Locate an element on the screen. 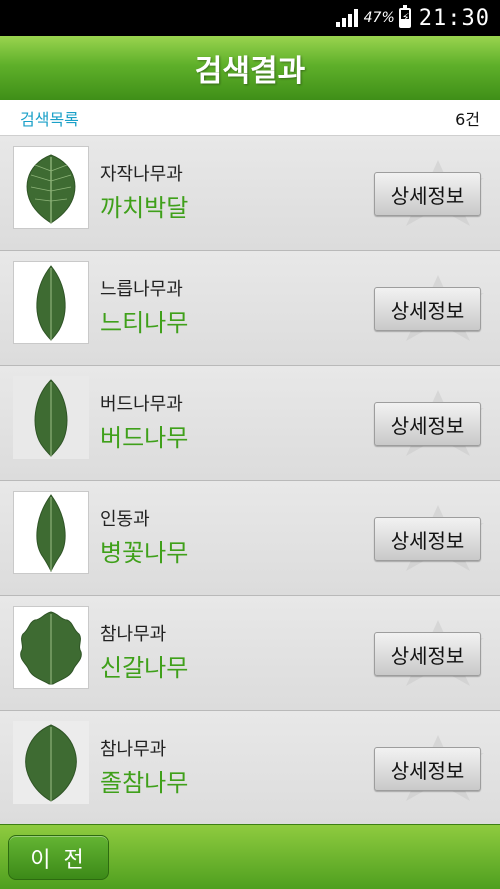  item-name: 신갈나무 is located at coordinates (144, 668).